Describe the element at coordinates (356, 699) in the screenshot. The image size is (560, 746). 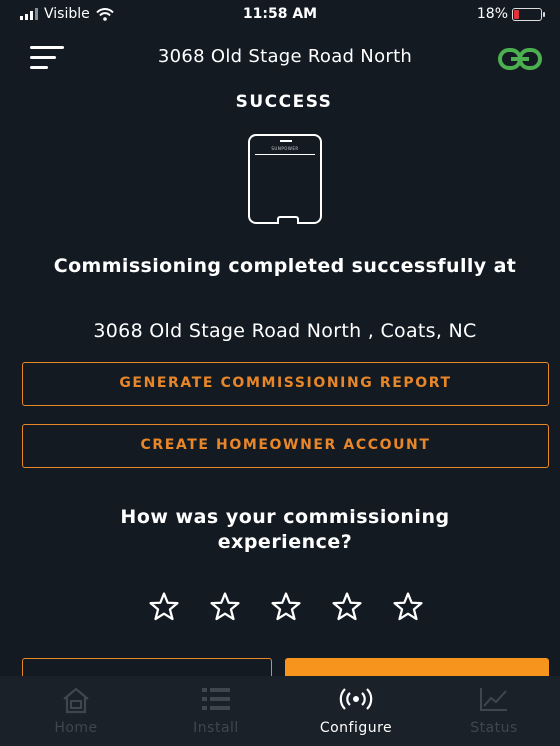
I see `broadcast-icon` at that location.